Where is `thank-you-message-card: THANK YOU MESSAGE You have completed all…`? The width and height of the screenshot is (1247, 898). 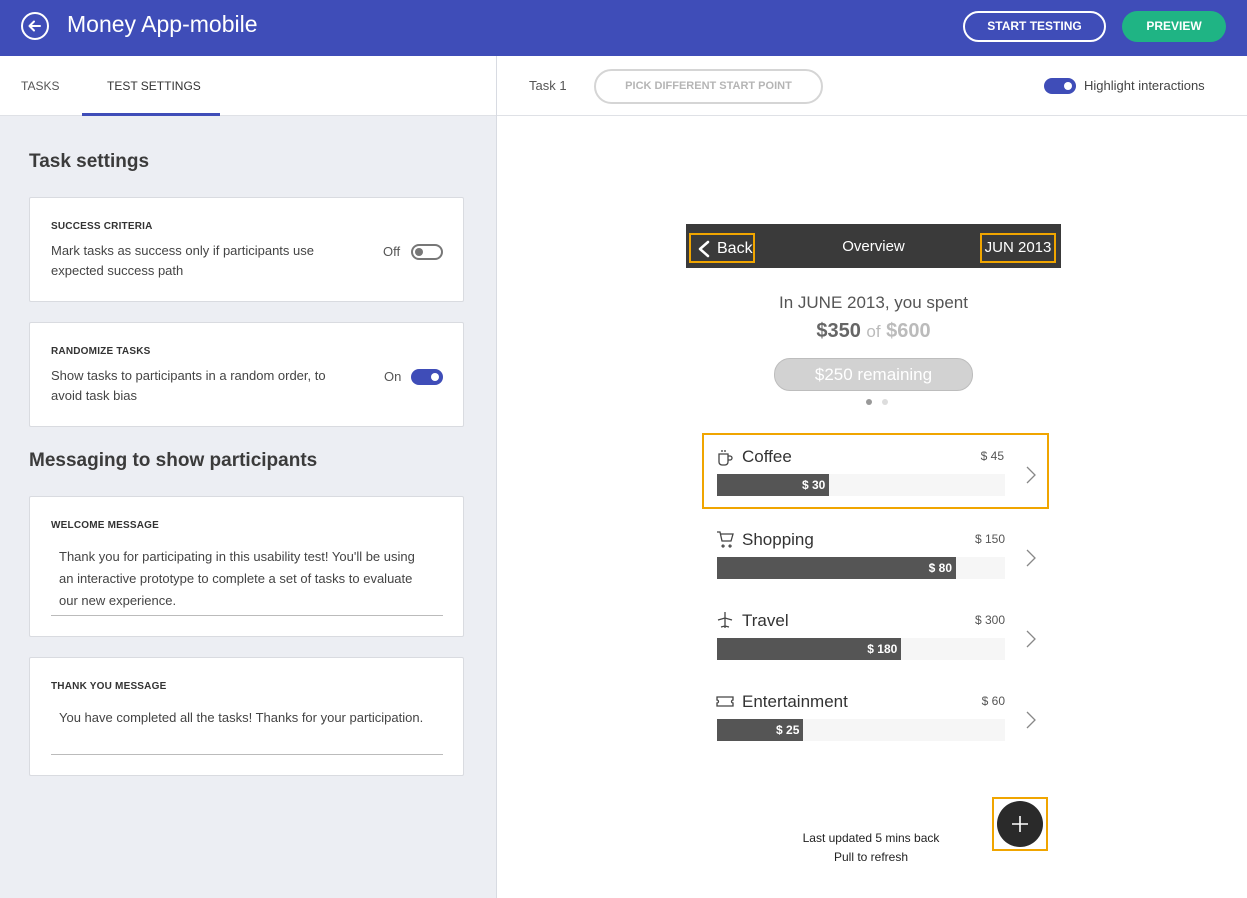
thank-you-message-card: THANK YOU MESSAGE You have completed all… is located at coordinates (246, 716).